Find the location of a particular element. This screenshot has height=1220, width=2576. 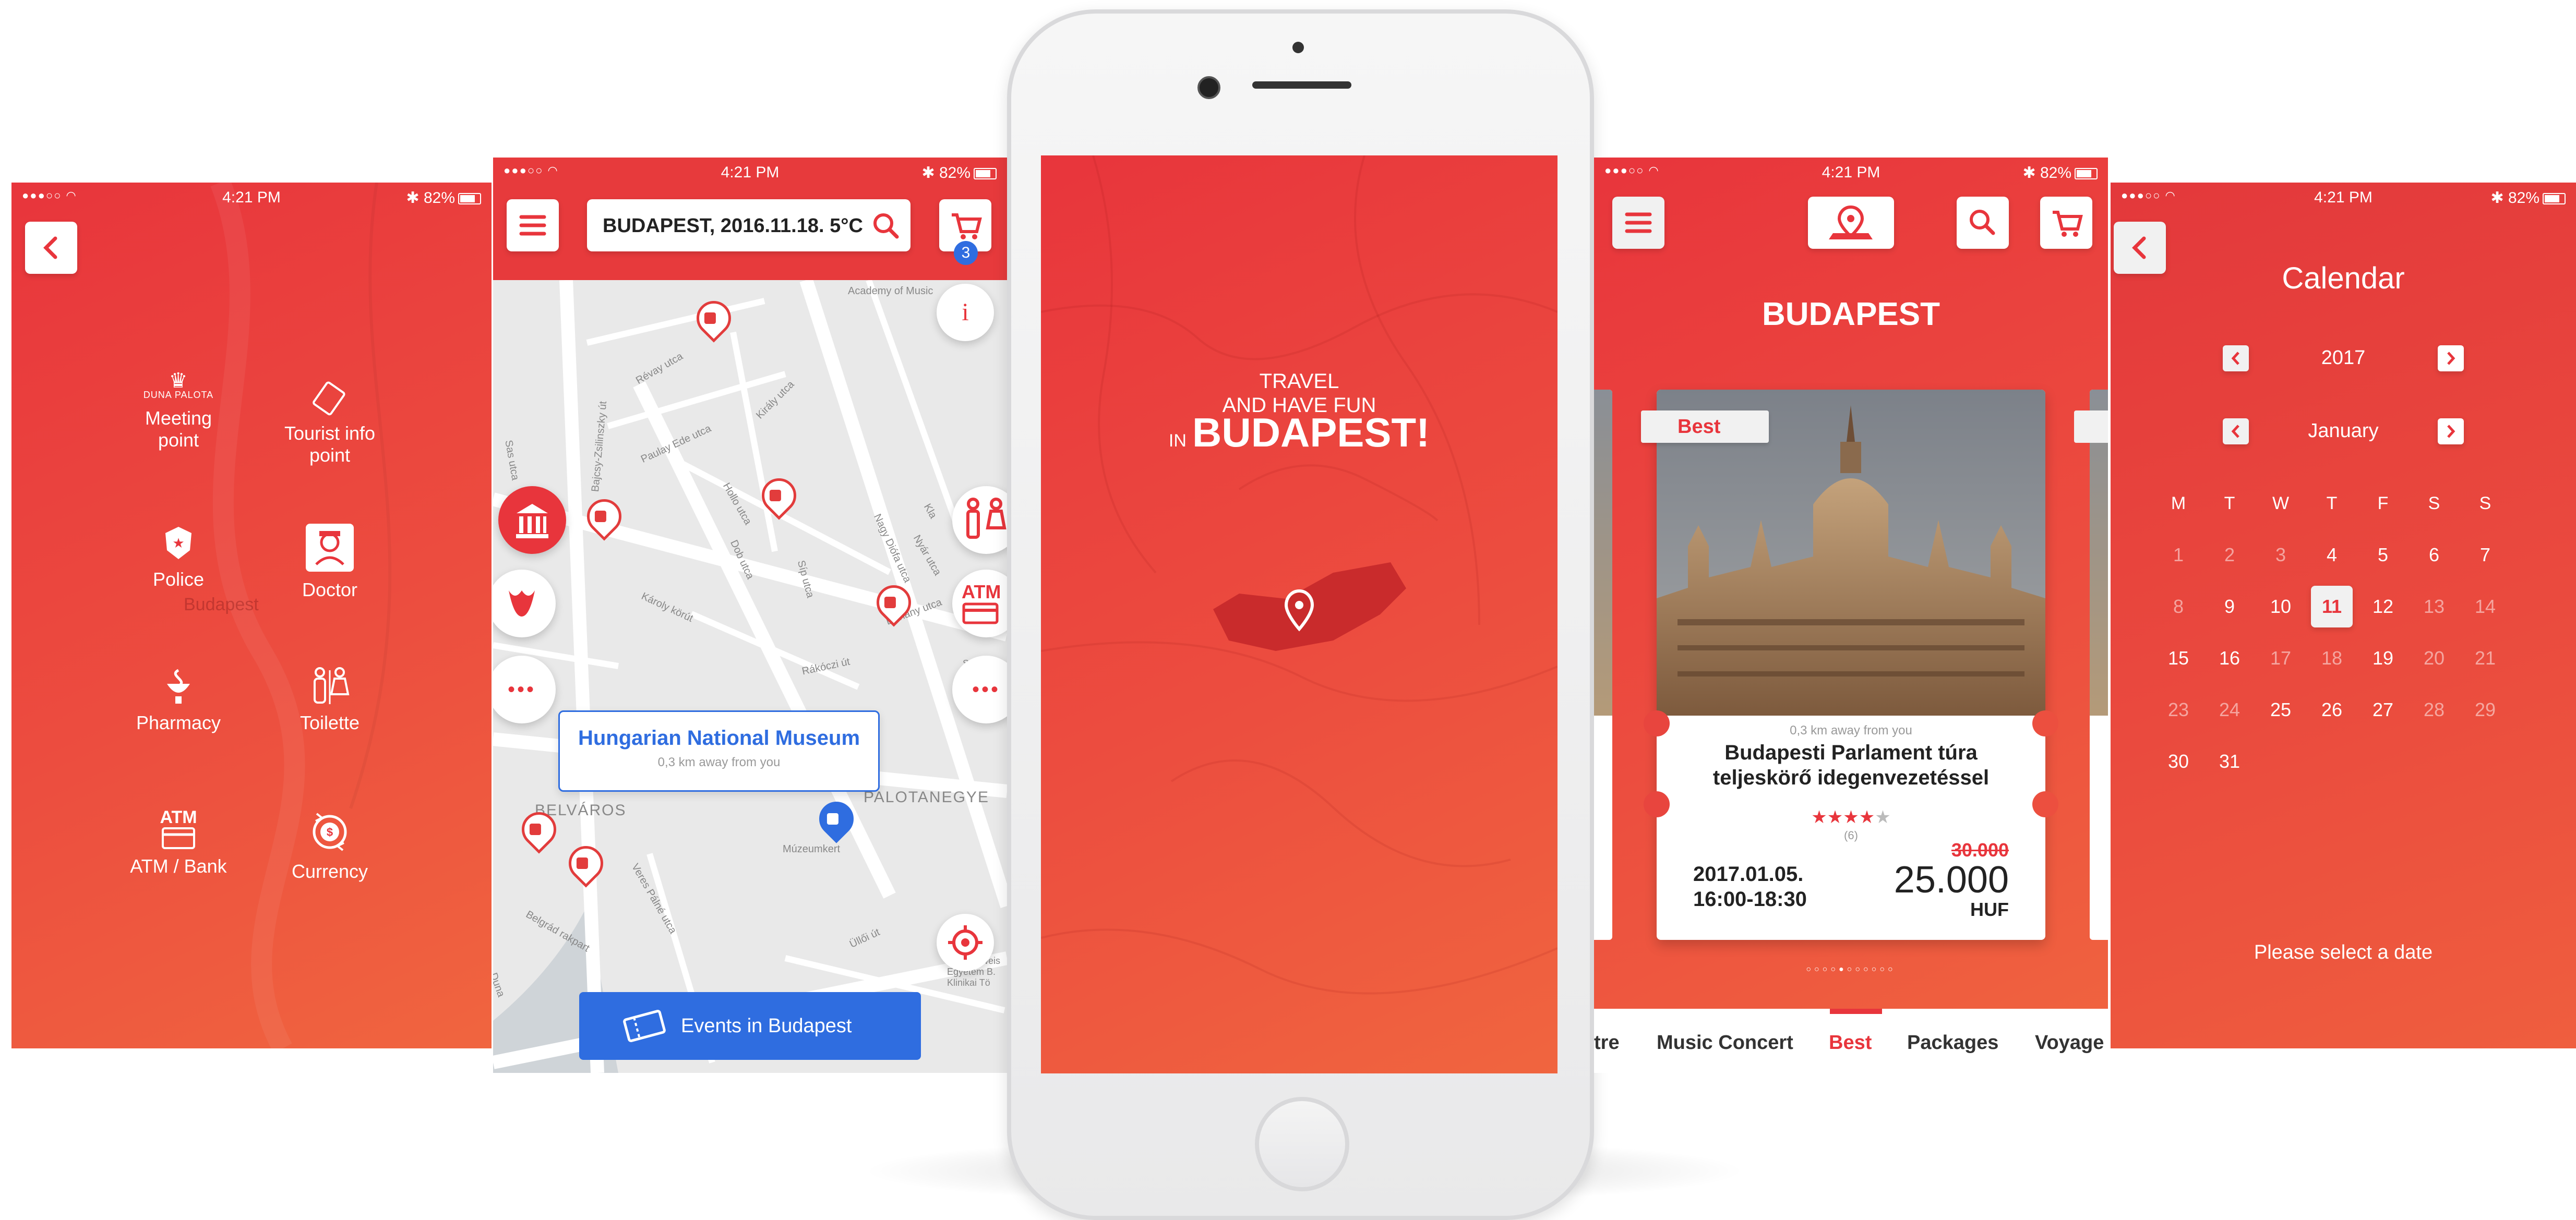

calendar-day: 25 is located at coordinates (2281, 710).